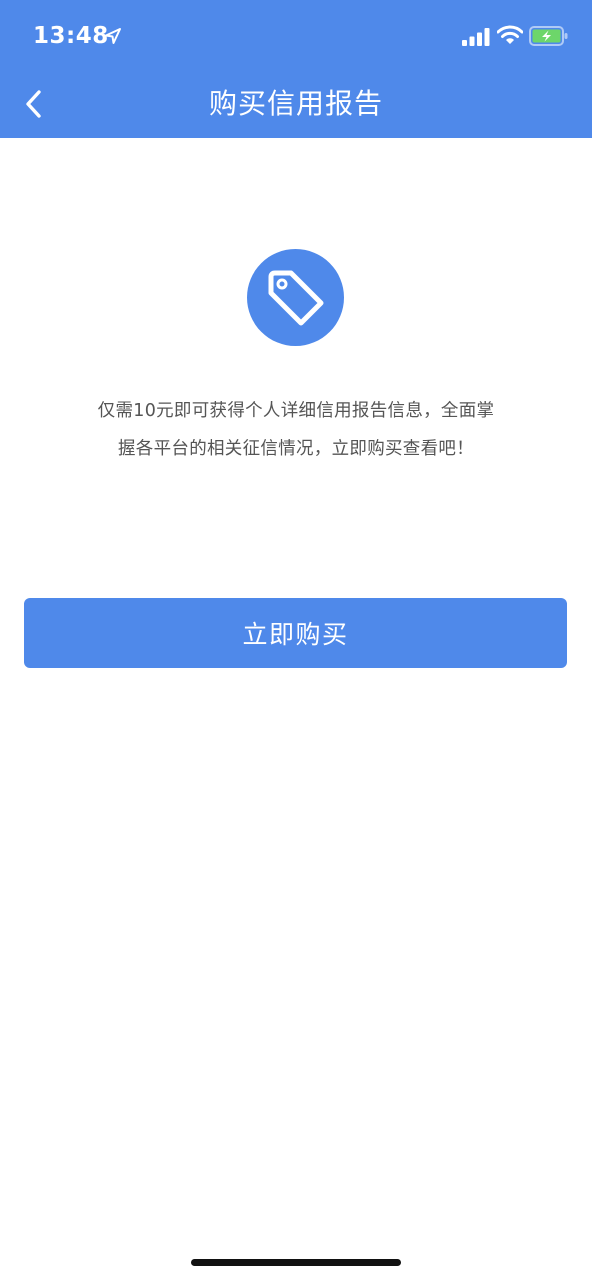 This screenshot has height=1280, width=592. What do you see at coordinates (113, 36) in the screenshot?
I see `location-arrow-icon` at bounding box center [113, 36].